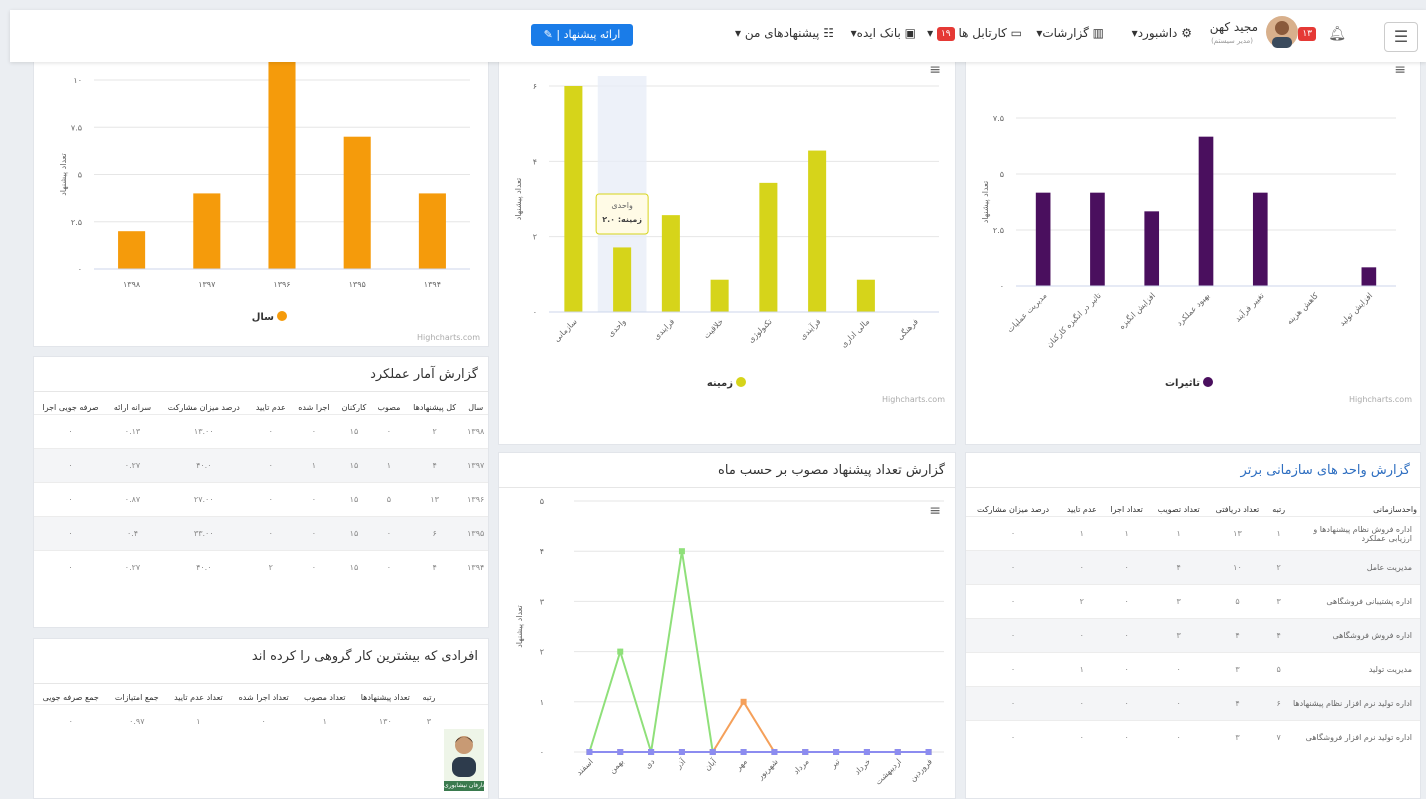 The height and width of the screenshot is (799, 1426). What do you see at coordinates (542, 702) in the screenshot?
I see `y-tick-label: ۱` at bounding box center [542, 702].